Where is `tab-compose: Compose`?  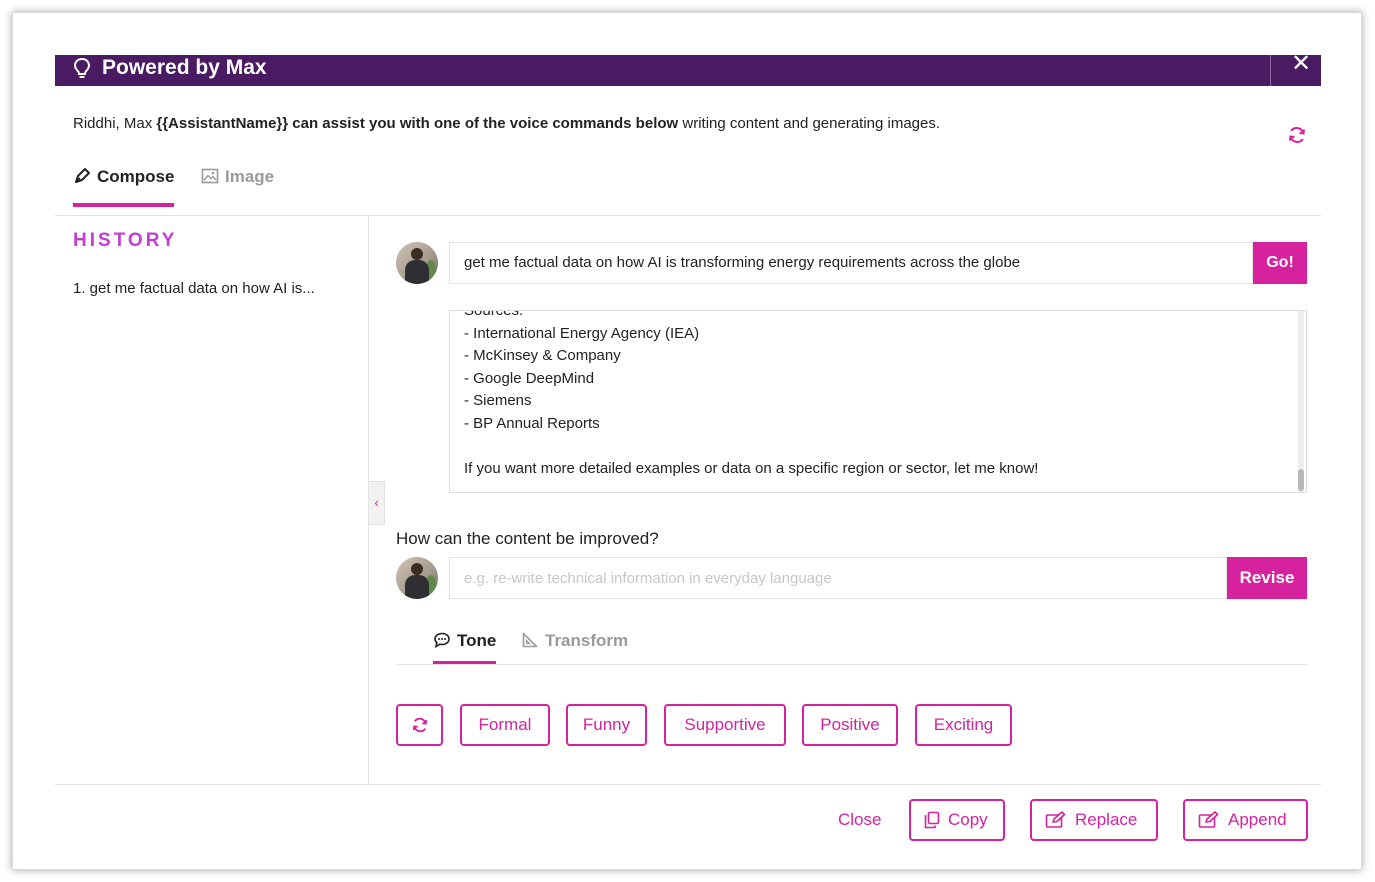
tab-compose: Compose is located at coordinates (124, 185).